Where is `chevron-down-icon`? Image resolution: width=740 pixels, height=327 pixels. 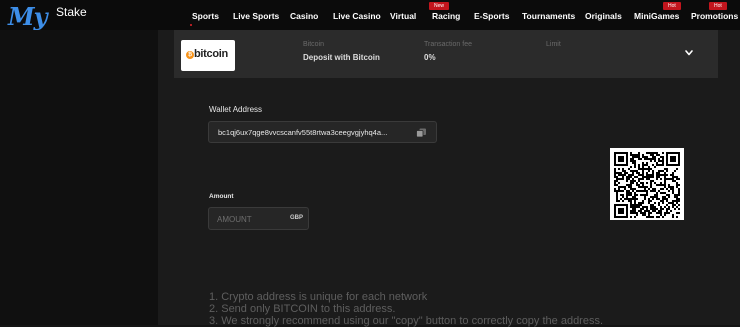 chevron-down-icon is located at coordinates (689, 53).